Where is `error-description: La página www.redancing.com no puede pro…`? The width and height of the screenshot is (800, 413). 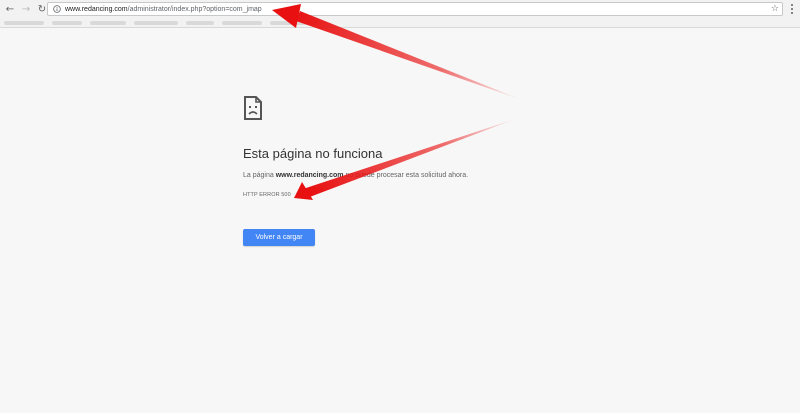 error-description: La página www.redancing.com no puede pro… is located at coordinates (355, 175).